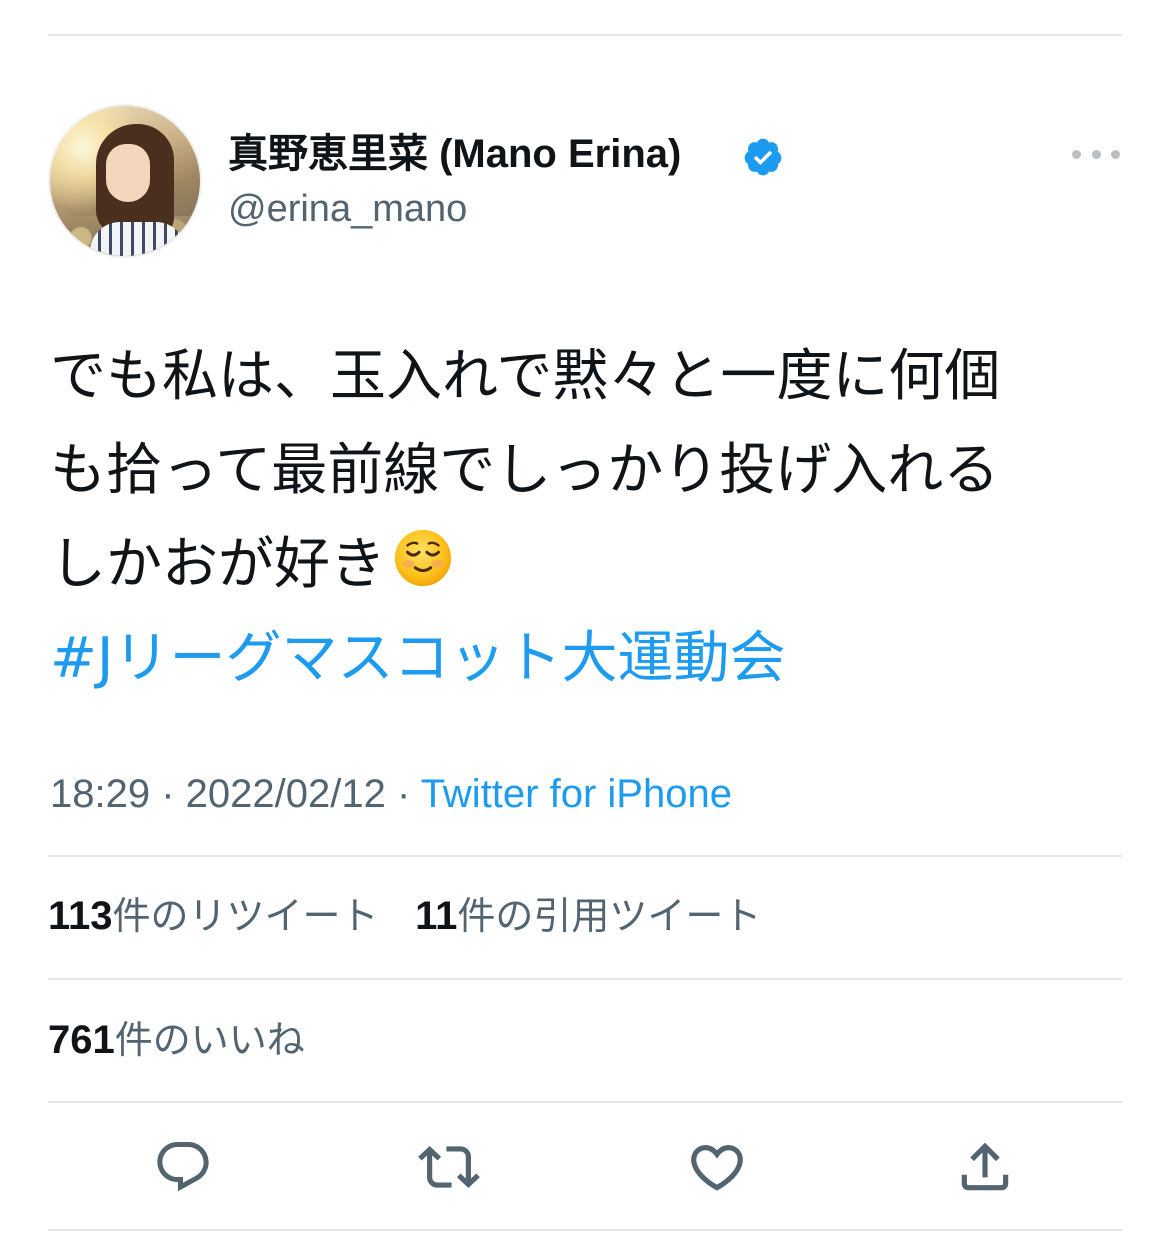 The width and height of the screenshot is (1170, 1236). I want to click on like-icon, so click(717, 1168).